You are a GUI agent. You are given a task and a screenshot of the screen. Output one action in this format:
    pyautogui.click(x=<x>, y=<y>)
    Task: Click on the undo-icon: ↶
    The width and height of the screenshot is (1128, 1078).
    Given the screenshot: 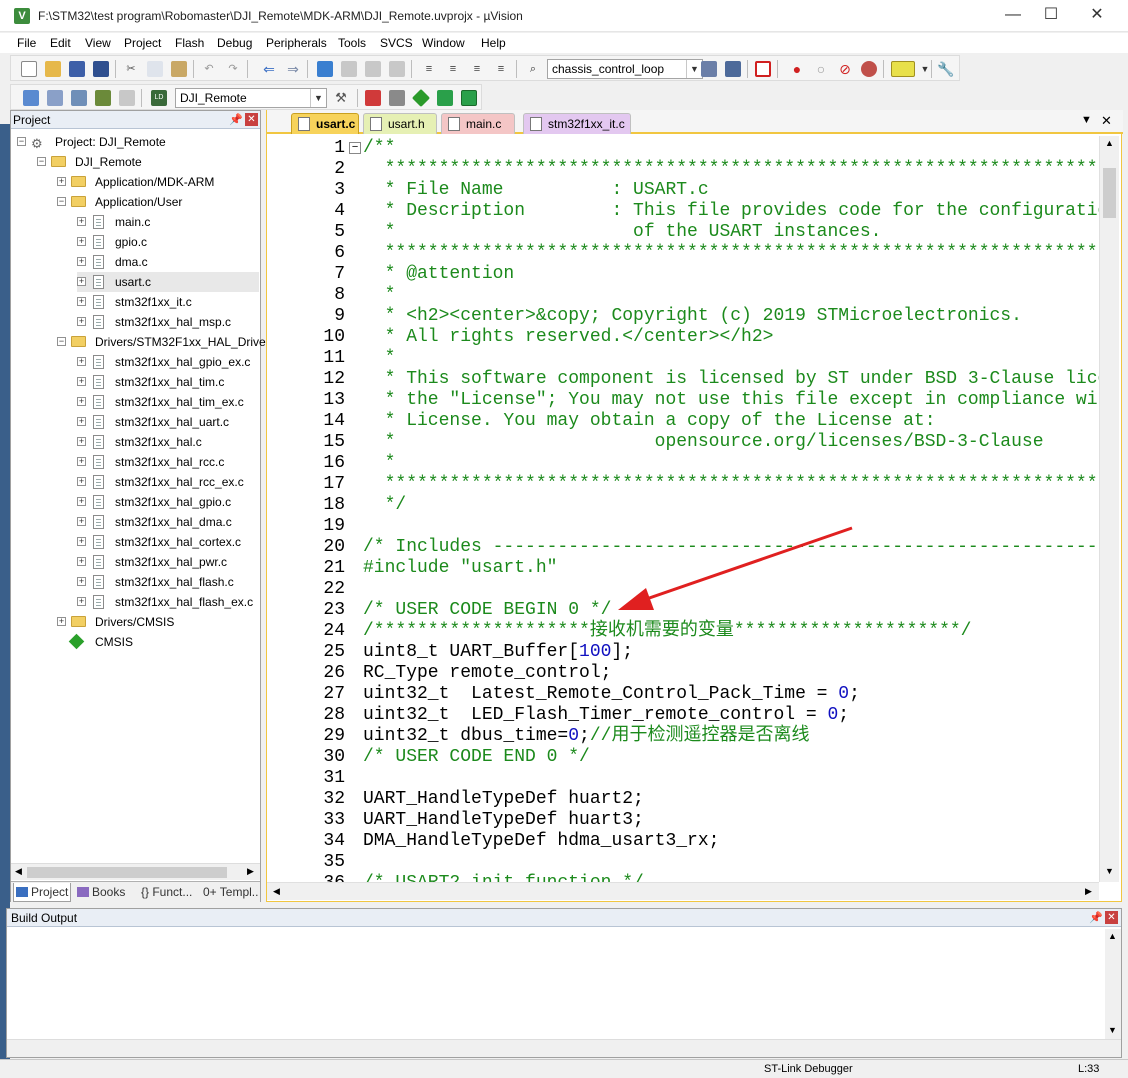 What is the action you would take?
    pyautogui.click(x=209, y=69)
    